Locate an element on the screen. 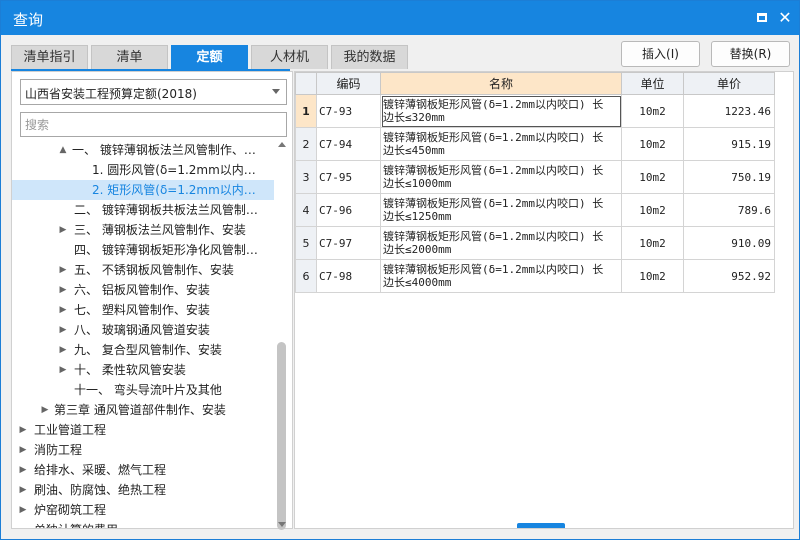 This screenshot has width=800, height=540. maximize-icon is located at coordinates (762, 18).